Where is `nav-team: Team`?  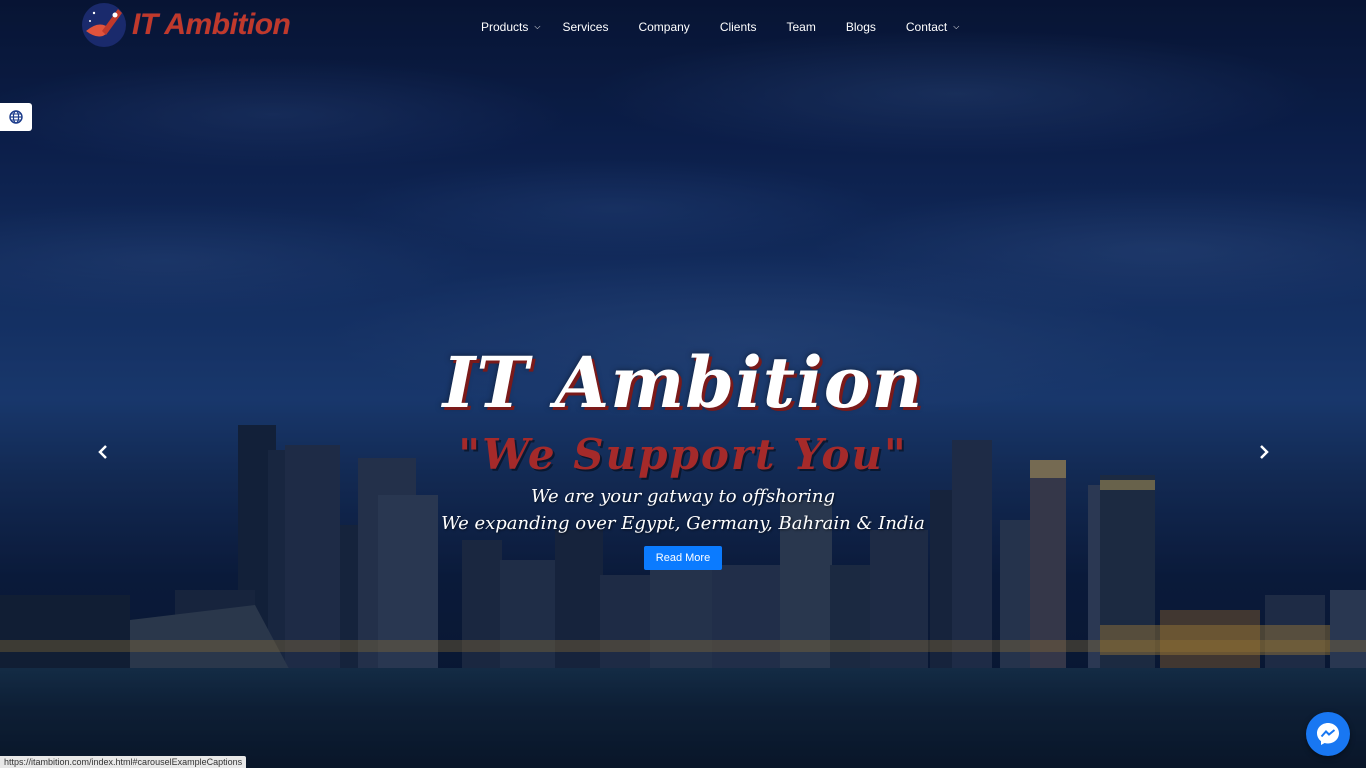 nav-team: Team is located at coordinates (801, 27).